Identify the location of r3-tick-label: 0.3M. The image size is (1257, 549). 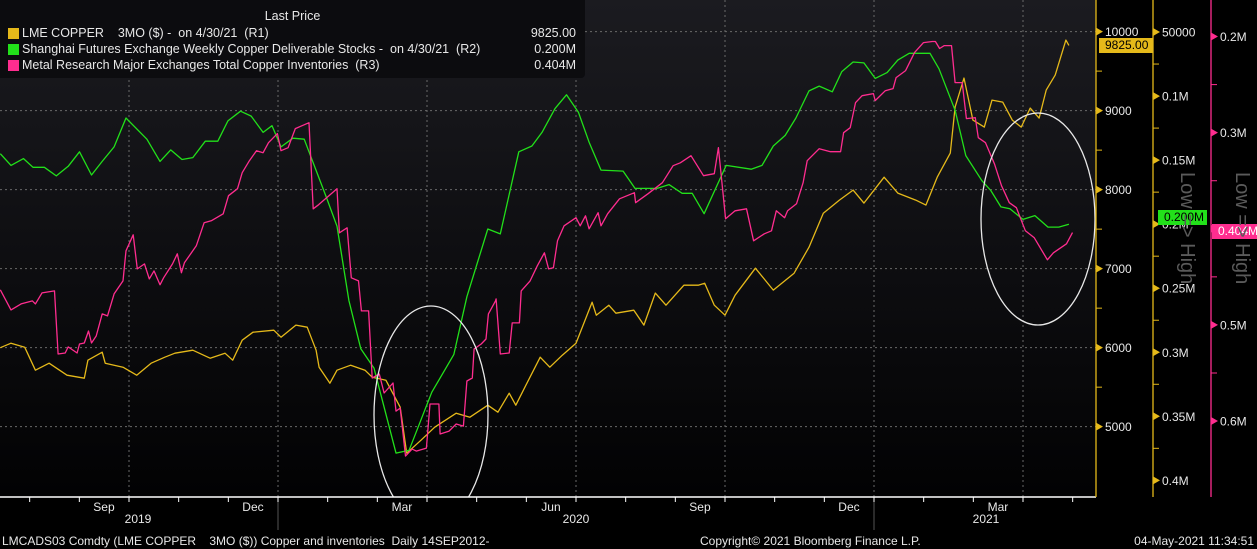
(1233, 133).